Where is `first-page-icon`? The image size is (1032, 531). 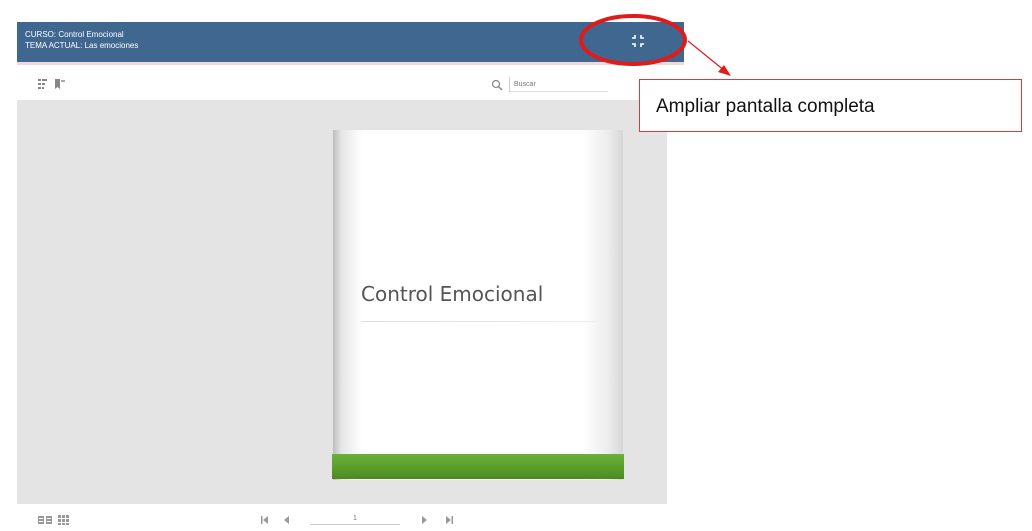 first-page-icon is located at coordinates (264, 520).